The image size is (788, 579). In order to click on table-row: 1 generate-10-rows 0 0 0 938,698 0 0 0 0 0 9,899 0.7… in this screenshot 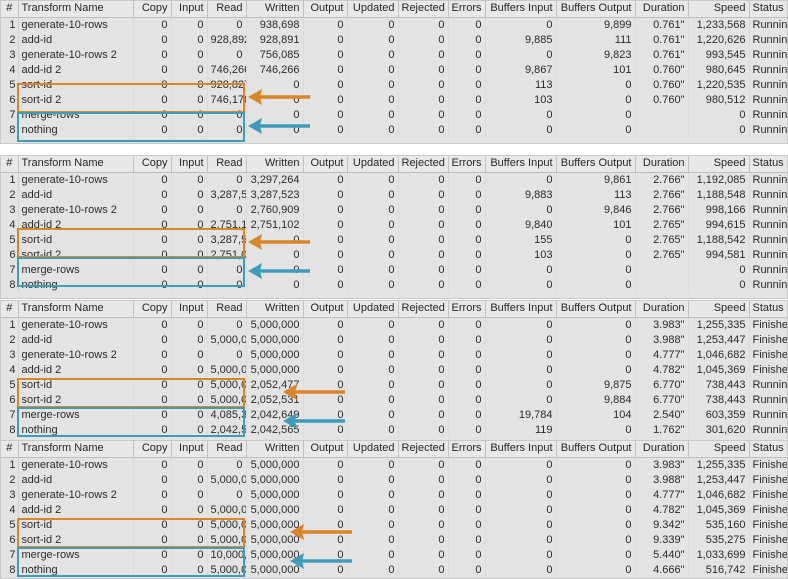, I will do `click(394, 25)`.